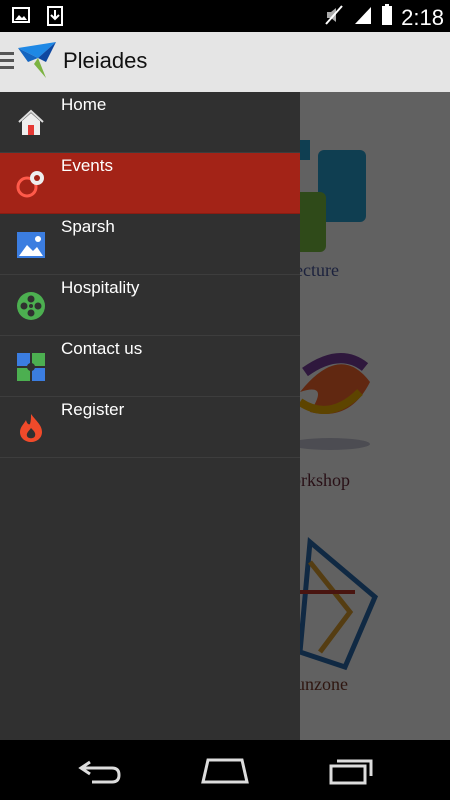  I want to click on image-icon, so click(31, 245).